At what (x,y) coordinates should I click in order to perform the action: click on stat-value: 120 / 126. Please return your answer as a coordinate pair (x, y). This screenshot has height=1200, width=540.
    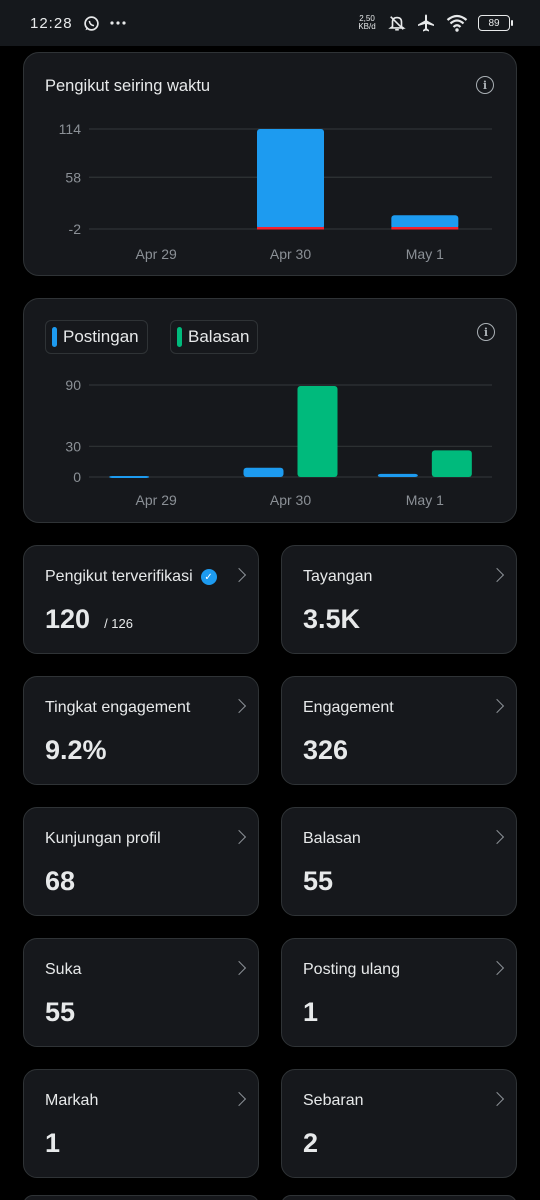
    Looking at the image, I should click on (89, 619).